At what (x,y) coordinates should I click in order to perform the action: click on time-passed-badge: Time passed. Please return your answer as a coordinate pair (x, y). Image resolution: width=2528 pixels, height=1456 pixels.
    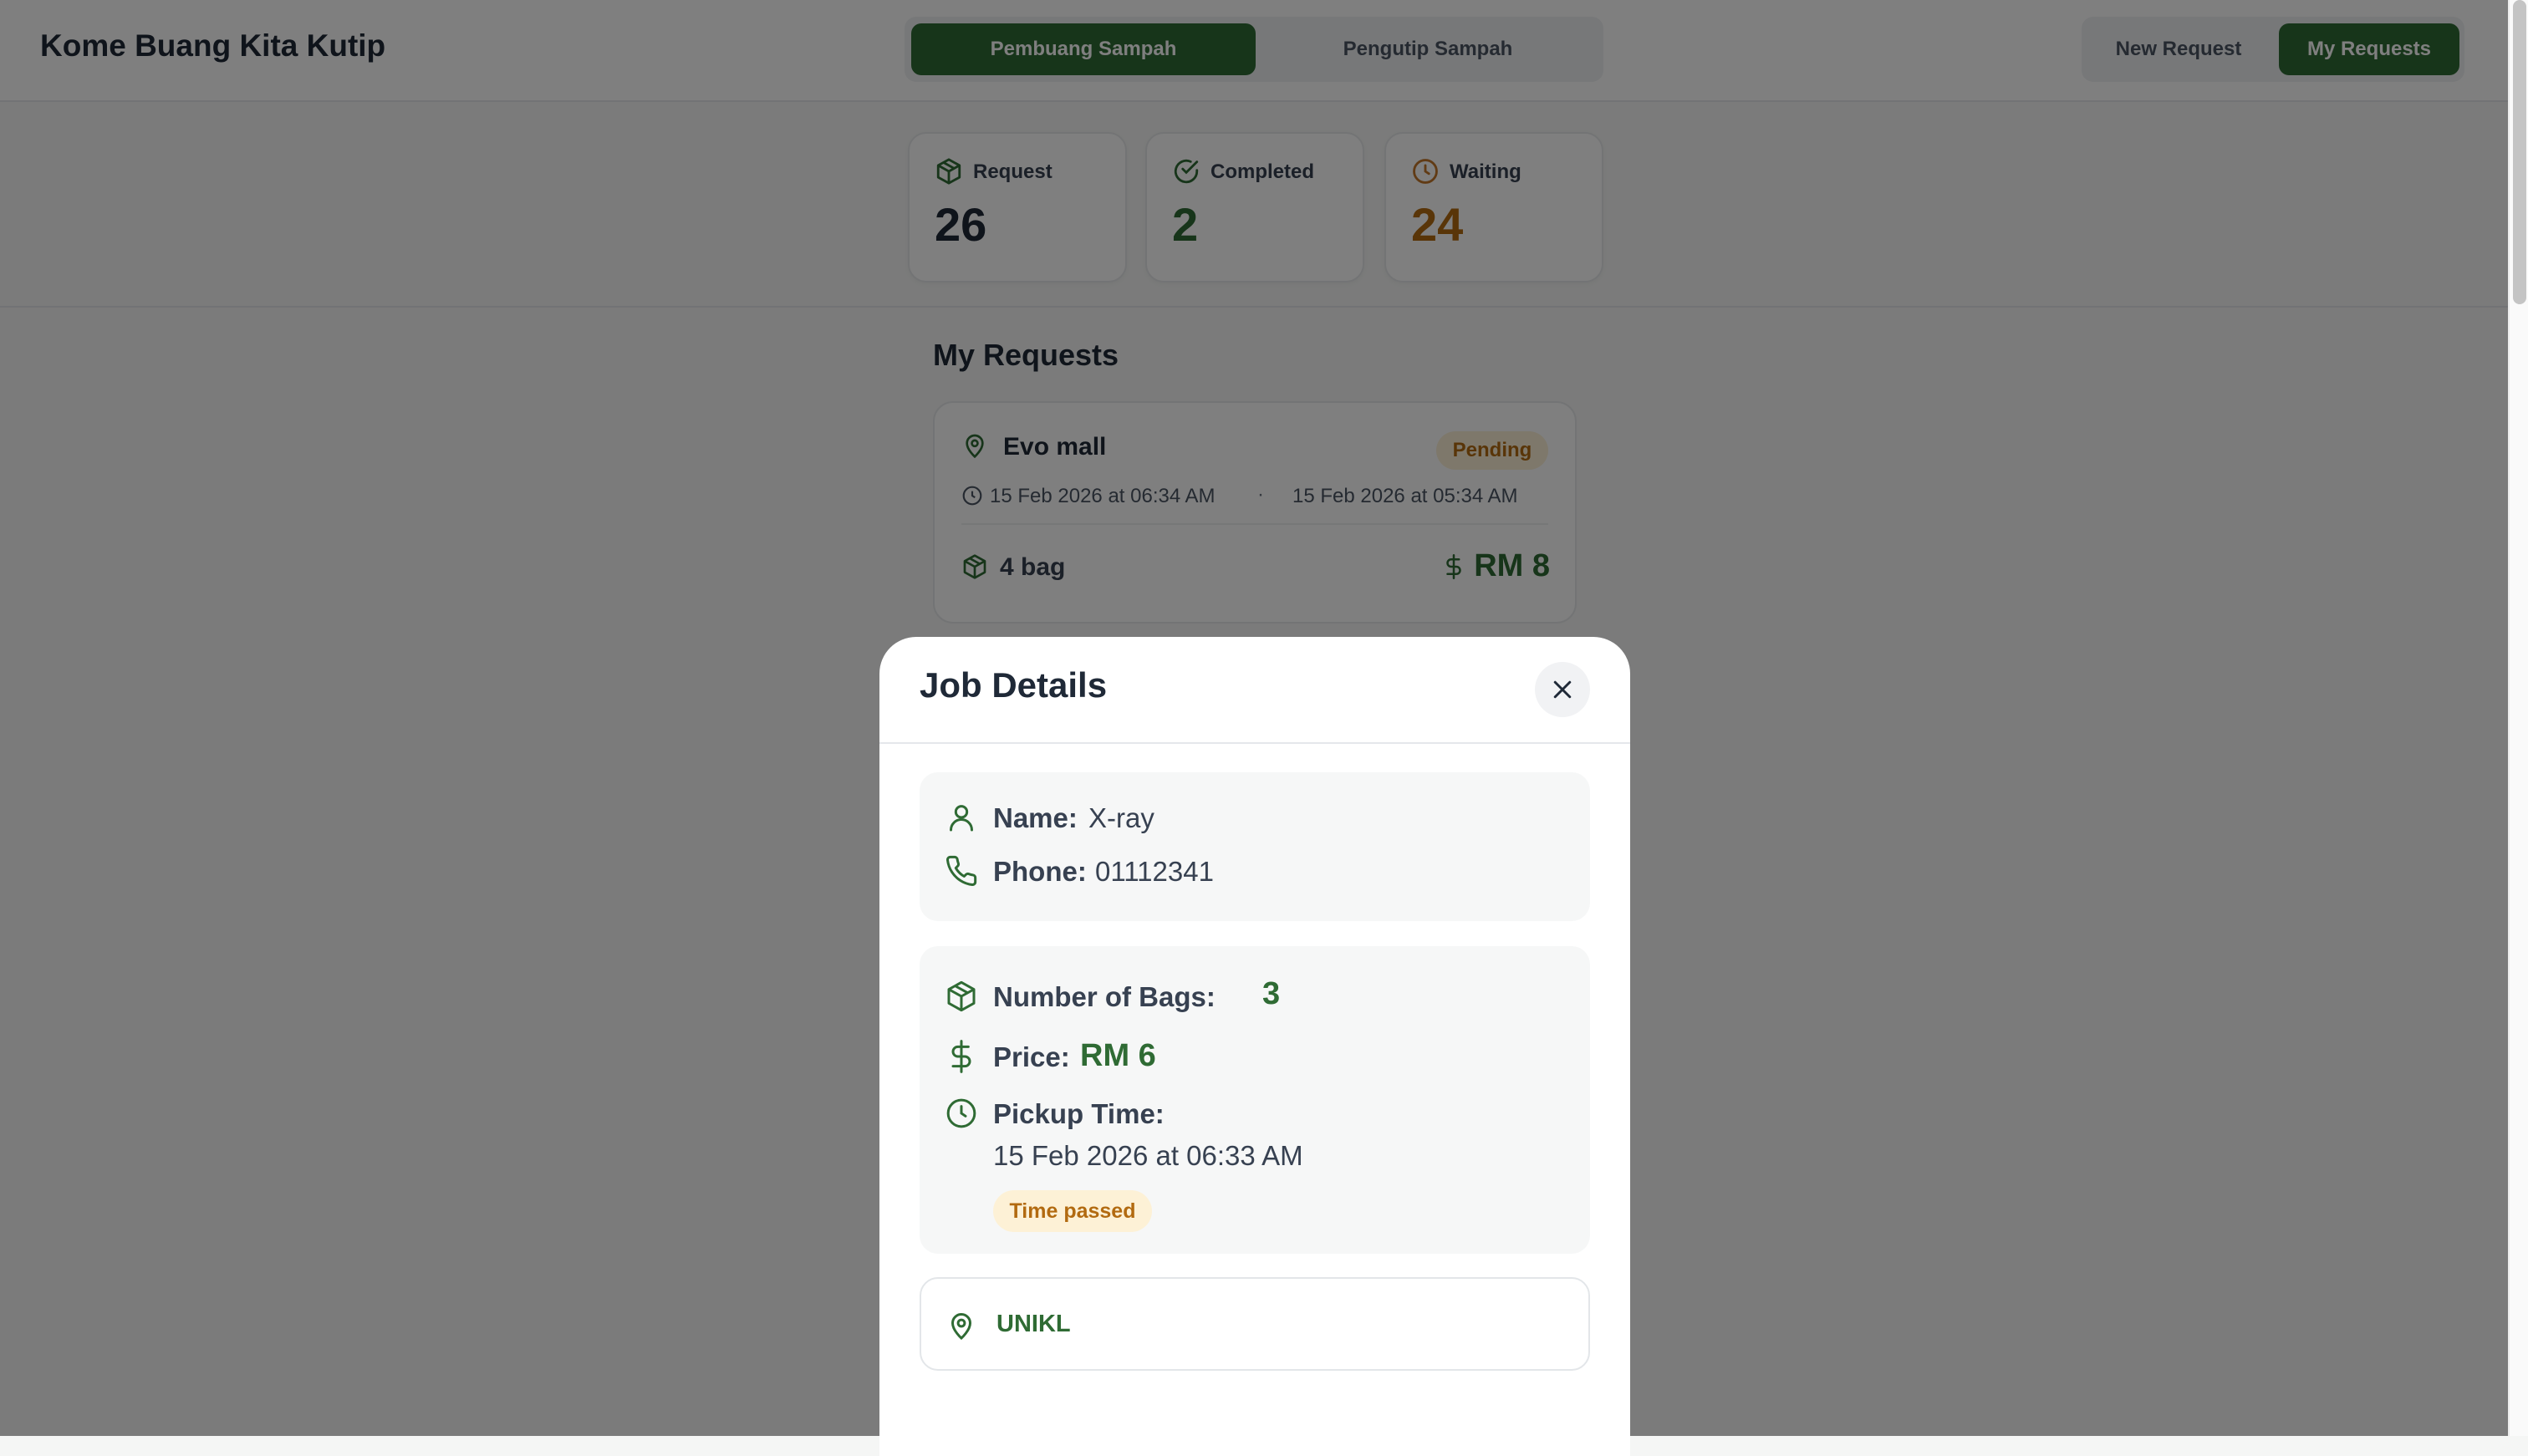
    Looking at the image, I should click on (1072, 1211).